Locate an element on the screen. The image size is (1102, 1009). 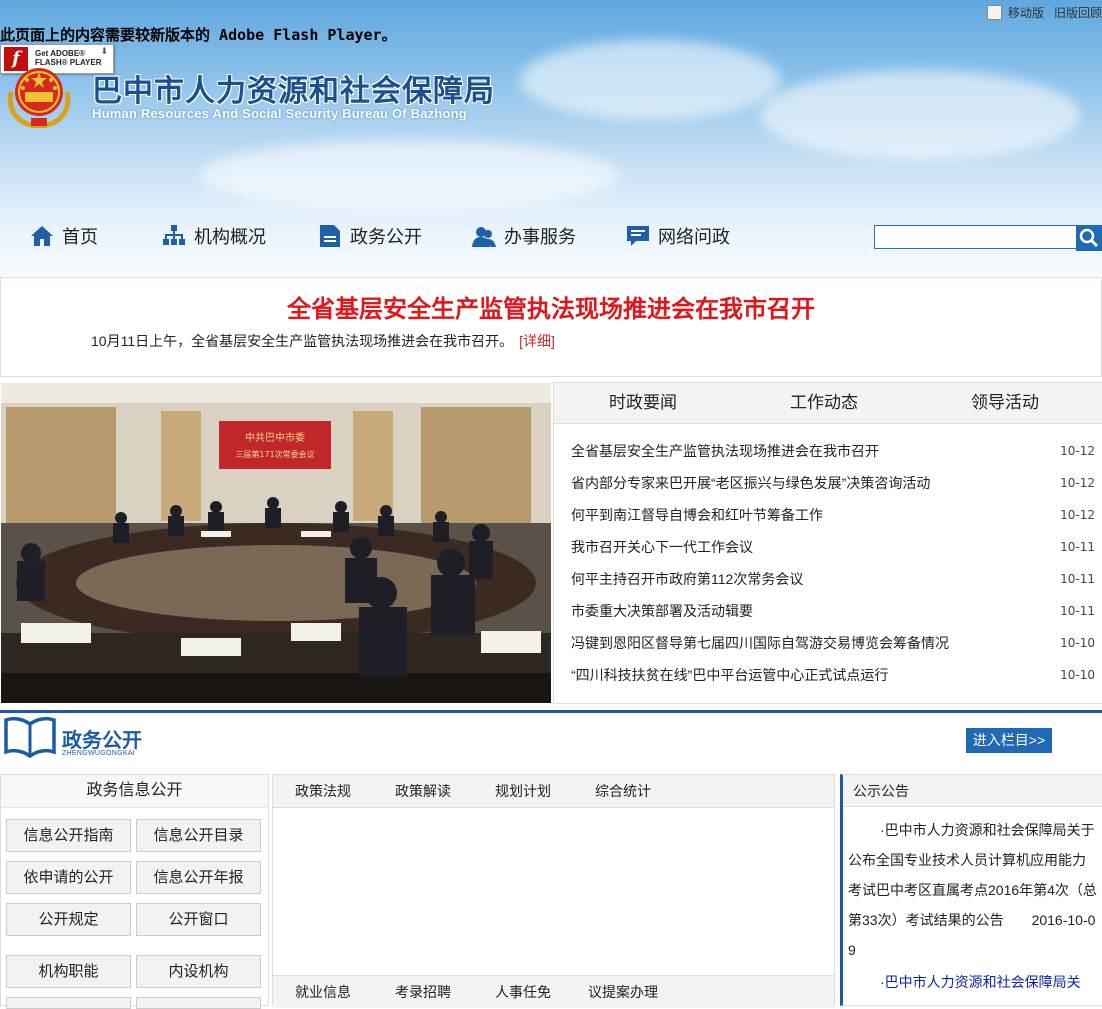
list-item: “四川科技扶贫在线”巴中平台运管中心正式试点运行 10-10 is located at coordinates (833, 679).